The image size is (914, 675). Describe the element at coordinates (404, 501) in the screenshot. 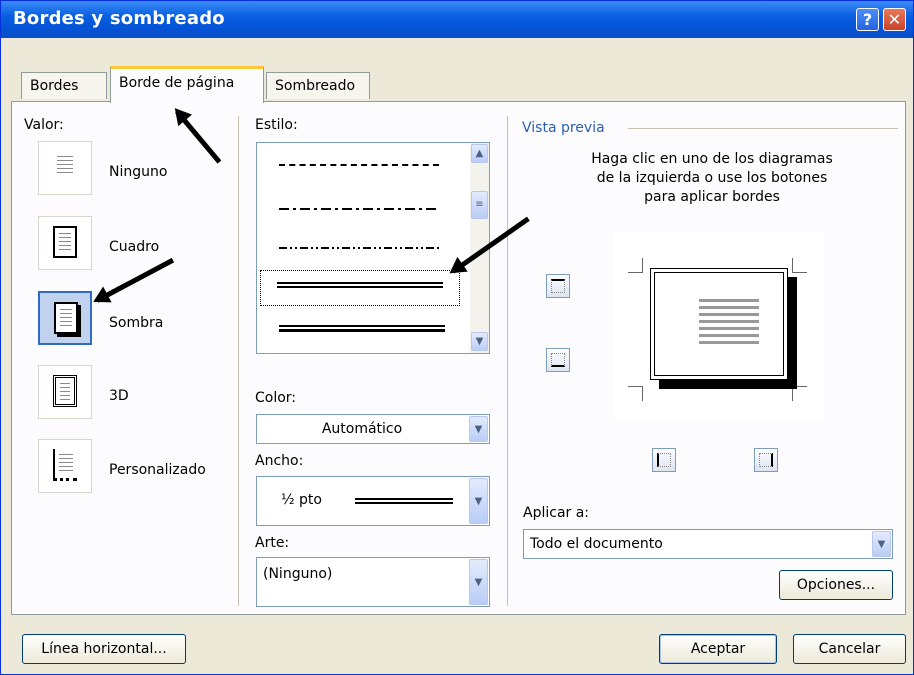

I see `ancho-line-preview` at that location.